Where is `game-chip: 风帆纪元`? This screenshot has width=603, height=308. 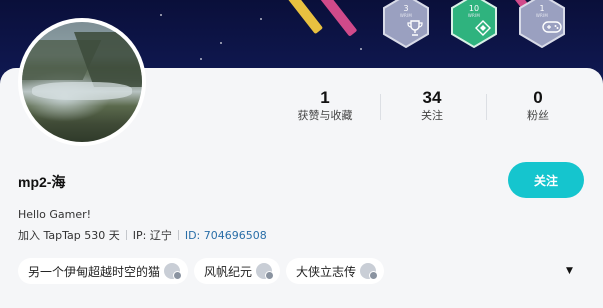
game-chip: 风帆纪元 is located at coordinates (237, 271).